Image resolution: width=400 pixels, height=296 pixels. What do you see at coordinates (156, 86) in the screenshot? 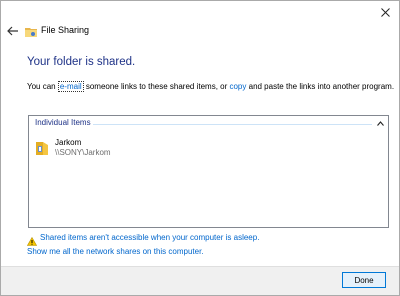
I see `description-middle: someone links to these shared items, or` at bounding box center [156, 86].